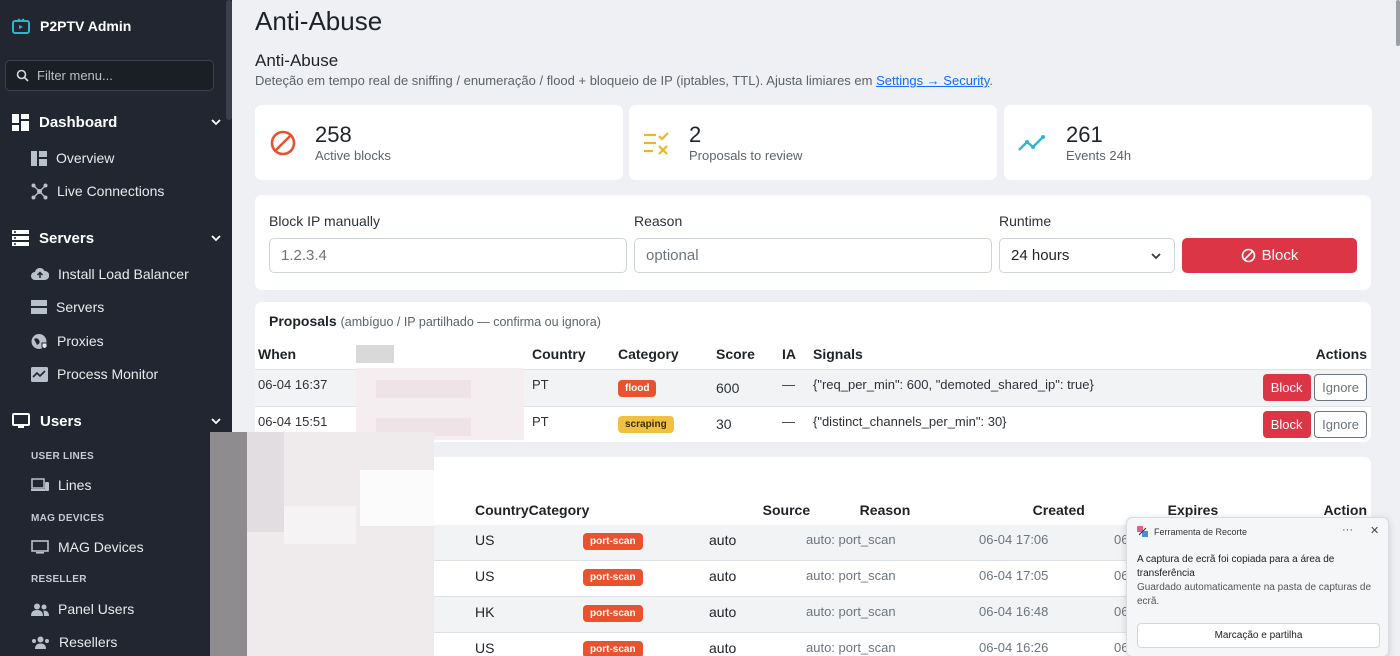 The height and width of the screenshot is (656, 1400). I want to click on section-dashboard: Dashboard, so click(111, 122).